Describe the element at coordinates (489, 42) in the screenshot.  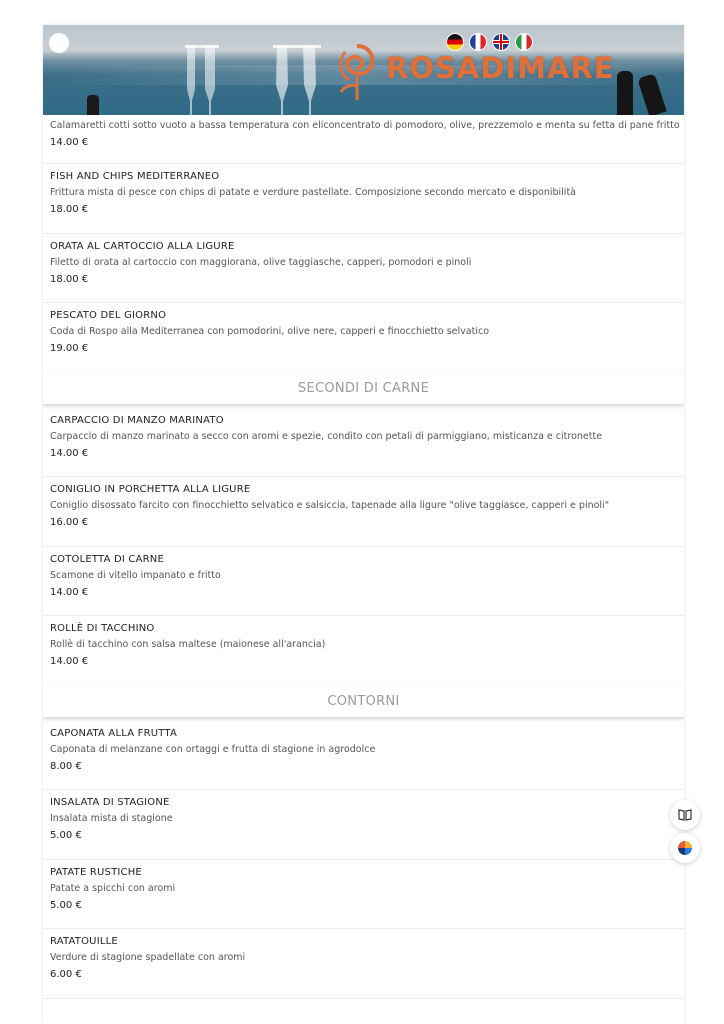
I see `language-switcher` at that location.